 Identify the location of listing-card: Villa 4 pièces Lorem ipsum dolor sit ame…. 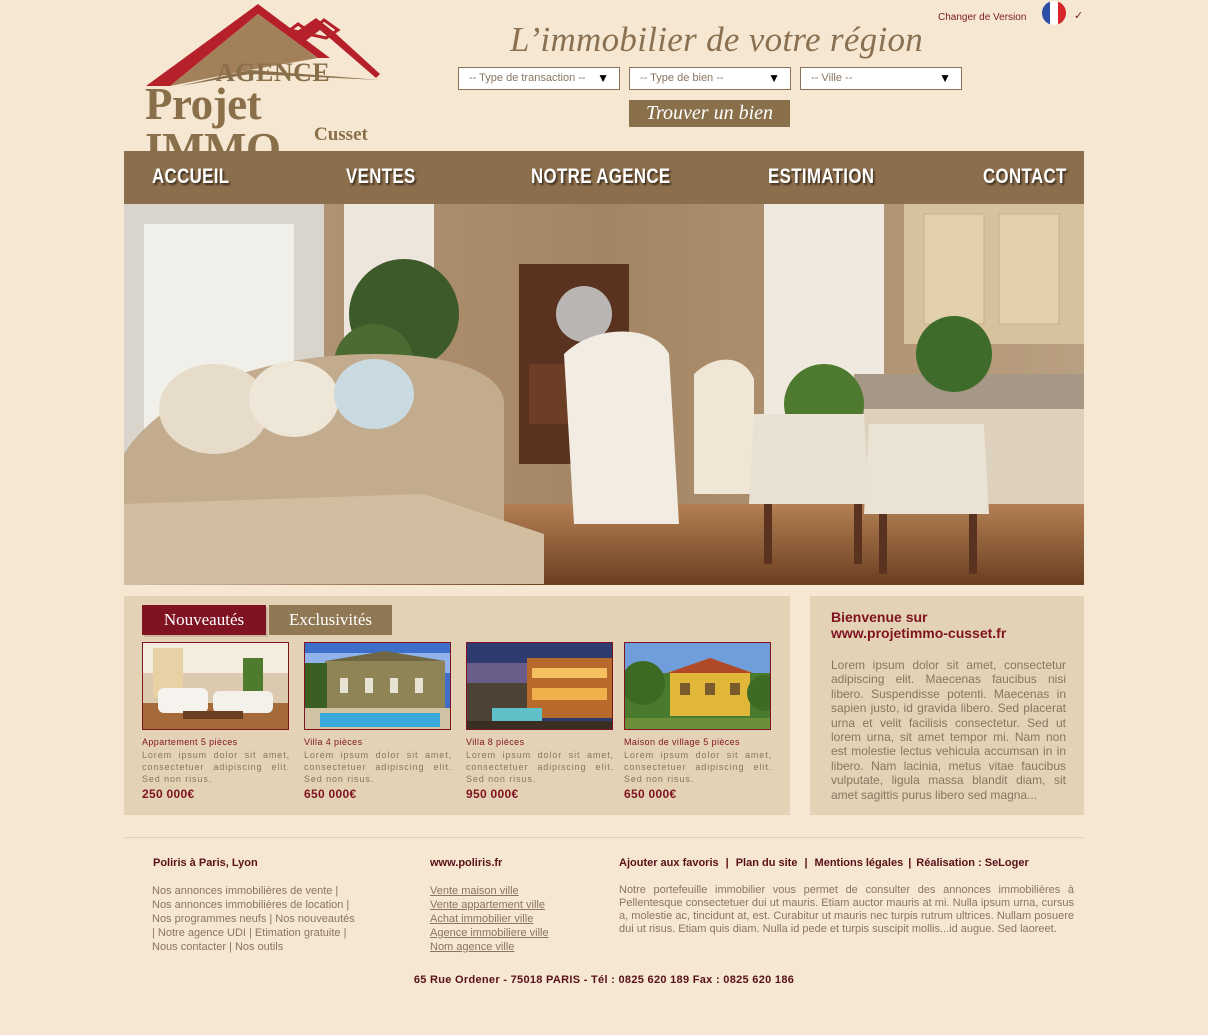
(378, 721).